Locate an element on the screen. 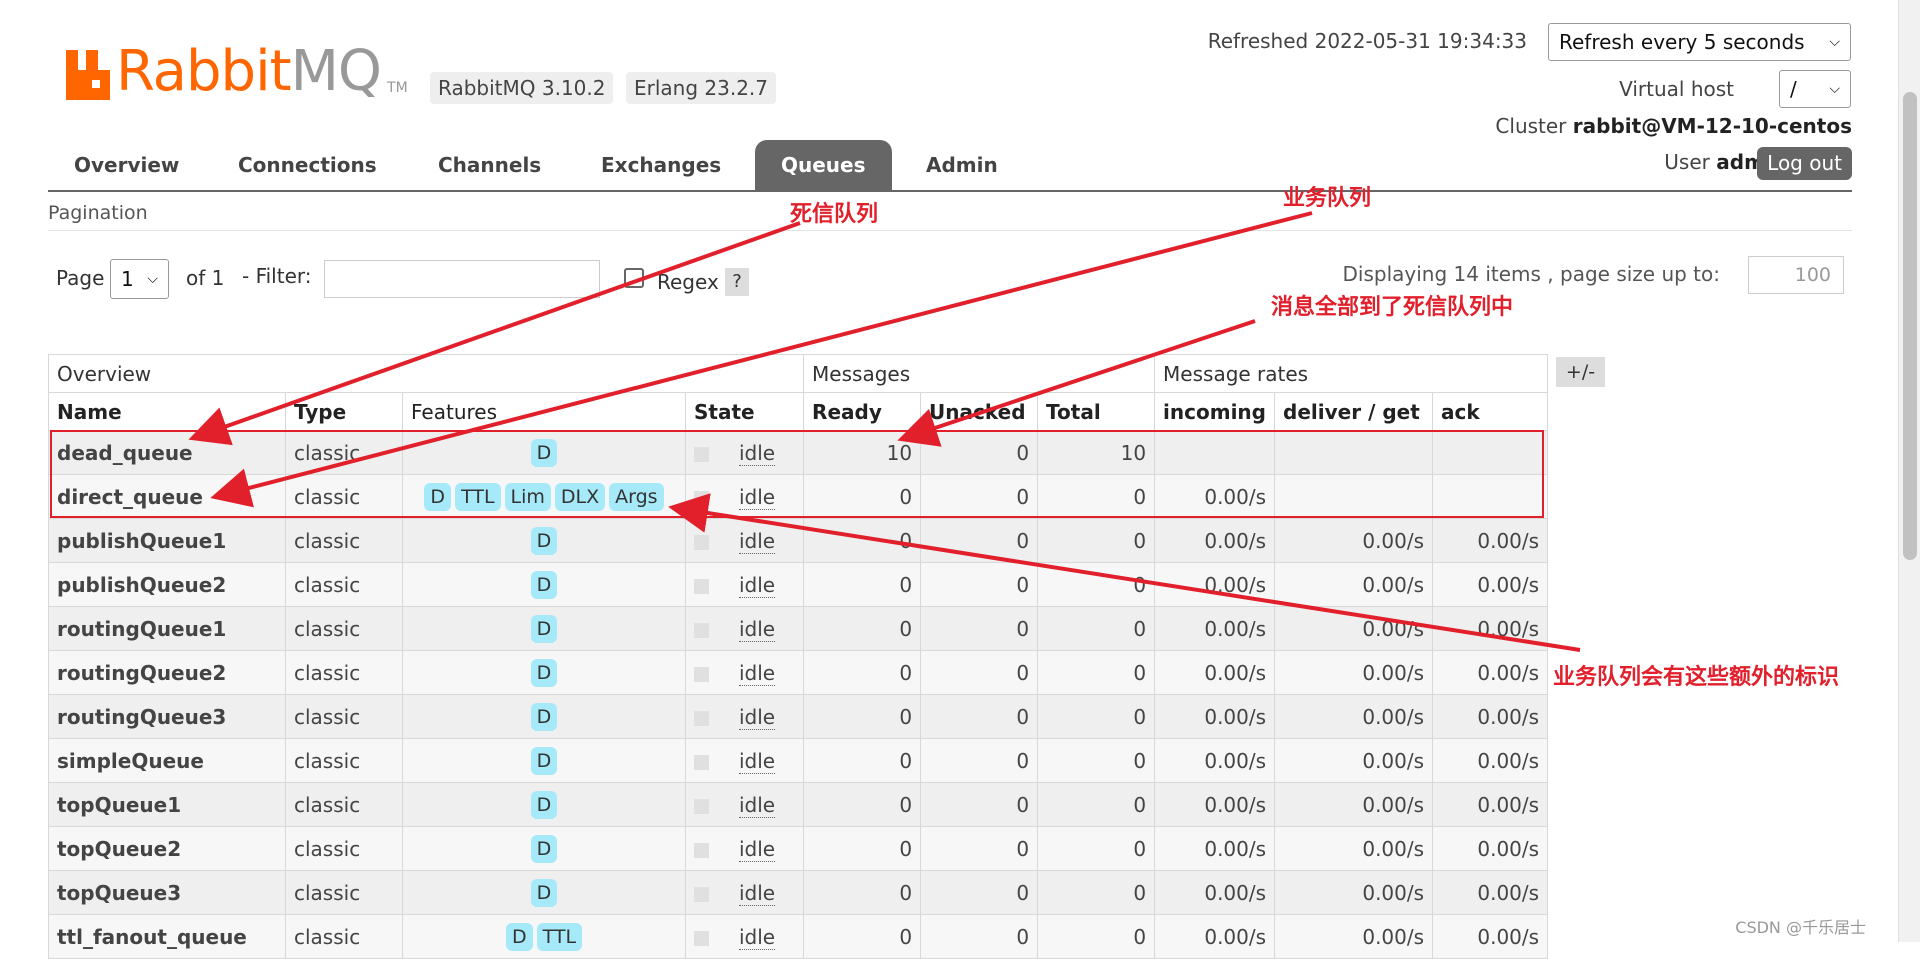 The width and height of the screenshot is (1920, 959). arrow-features is located at coordinates (1124, 572).